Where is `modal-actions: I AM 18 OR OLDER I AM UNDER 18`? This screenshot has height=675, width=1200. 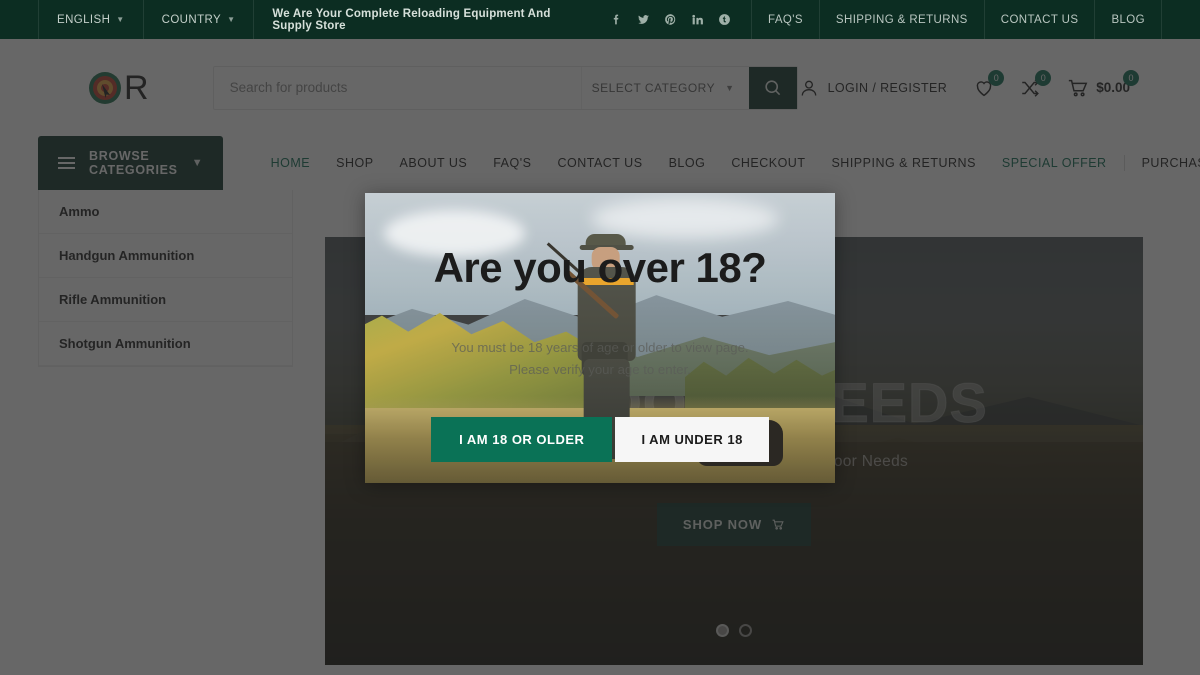
modal-actions: I AM 18 OR OLDER I AM UNDER 18 is located at coordinates (600, 439).